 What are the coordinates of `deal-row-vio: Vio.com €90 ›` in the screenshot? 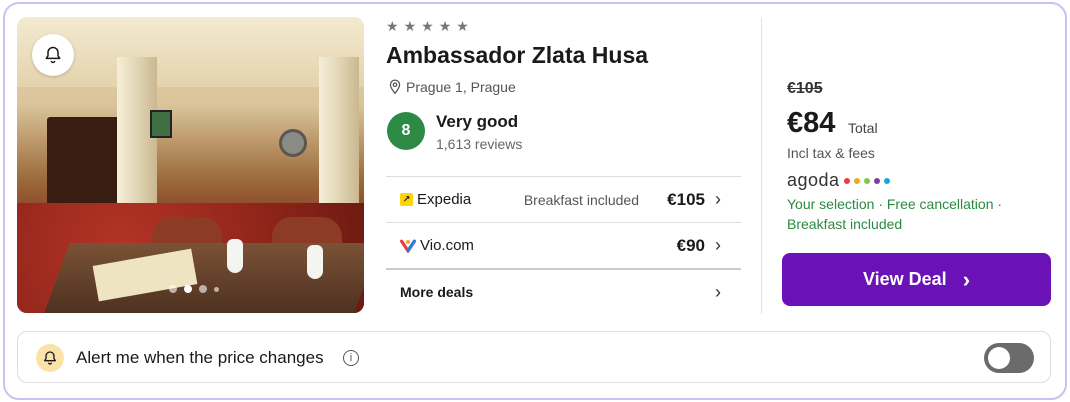 It's located at (563, 245).